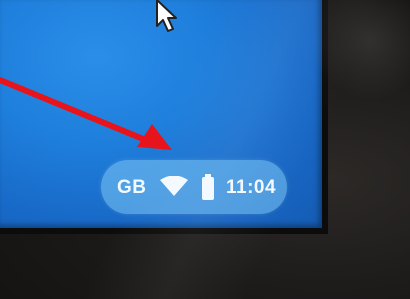 The height and width of the screenshot is (299, 410). What do you see at coordinates (166, 16) in the screenshot?
I see `mouse-pointer-icon` at bounding box center [166, 16].